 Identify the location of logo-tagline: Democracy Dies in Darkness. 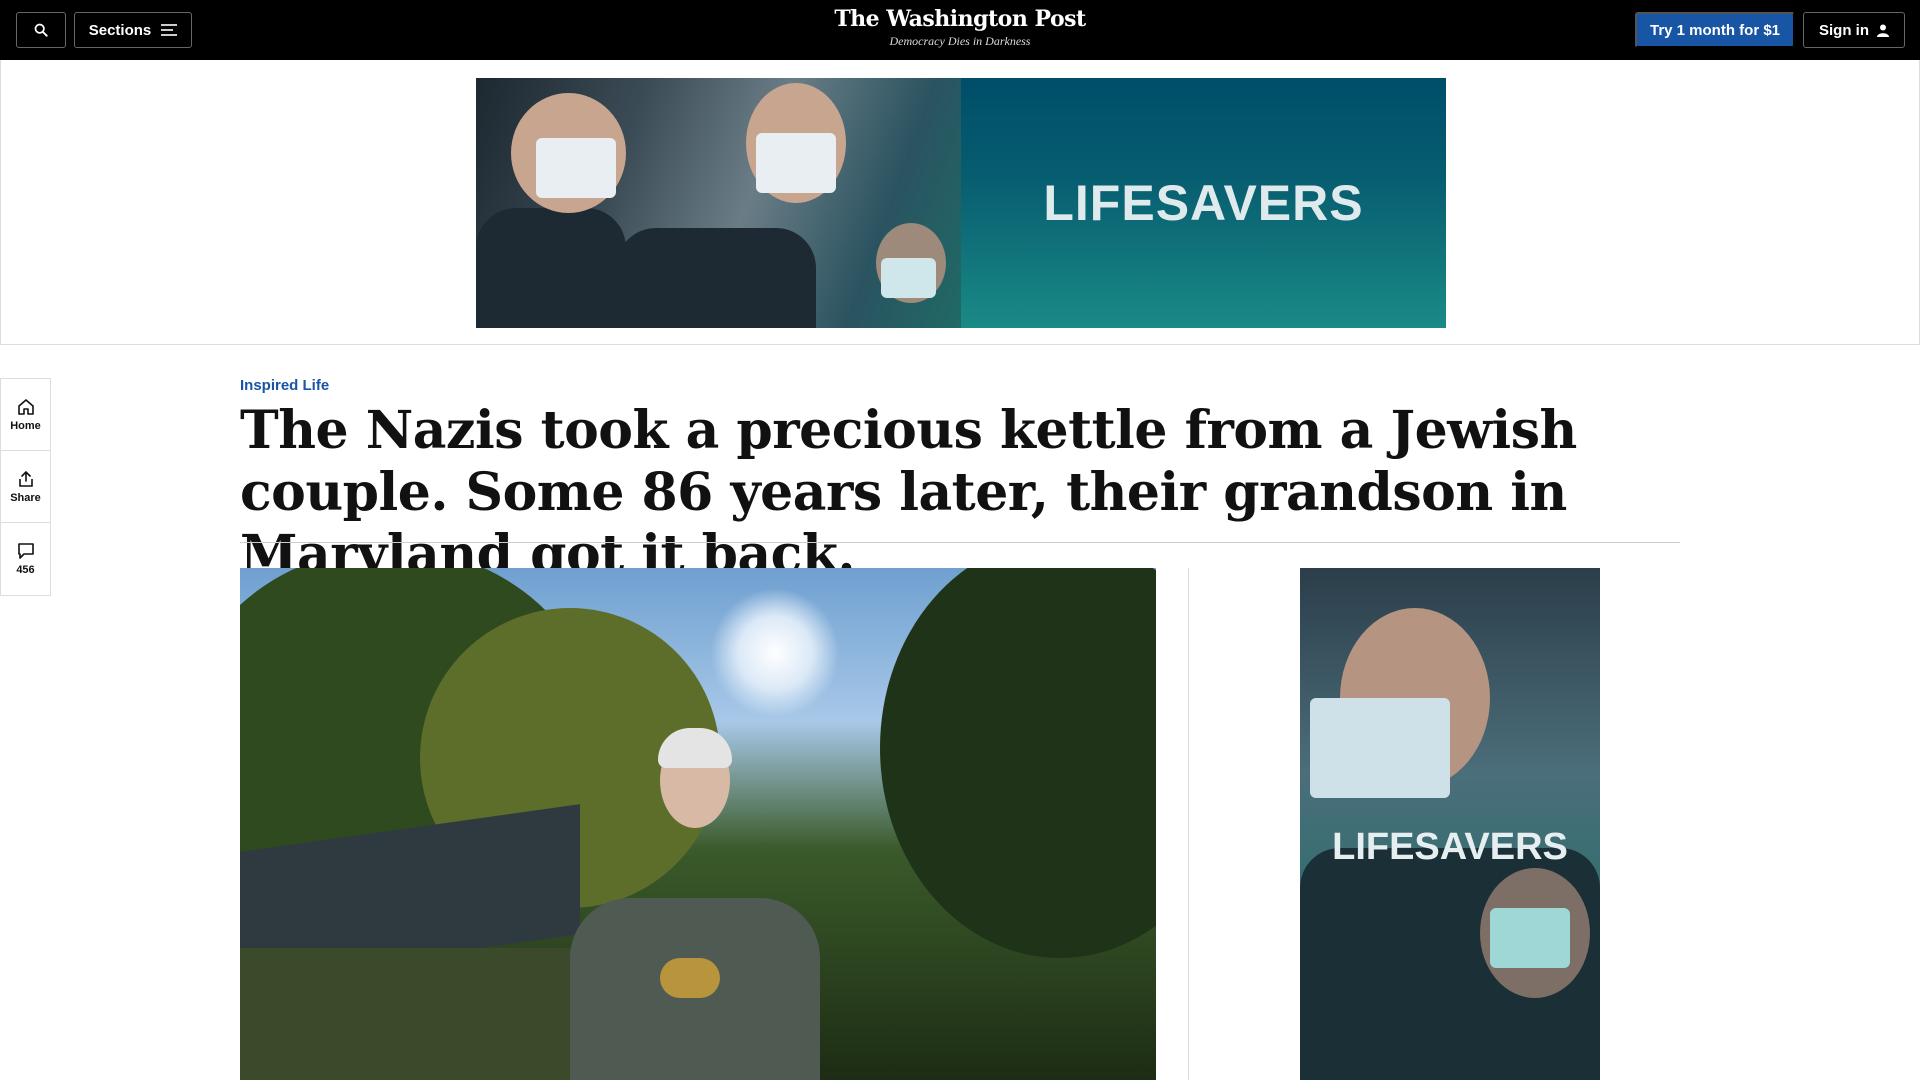
(960, 41).